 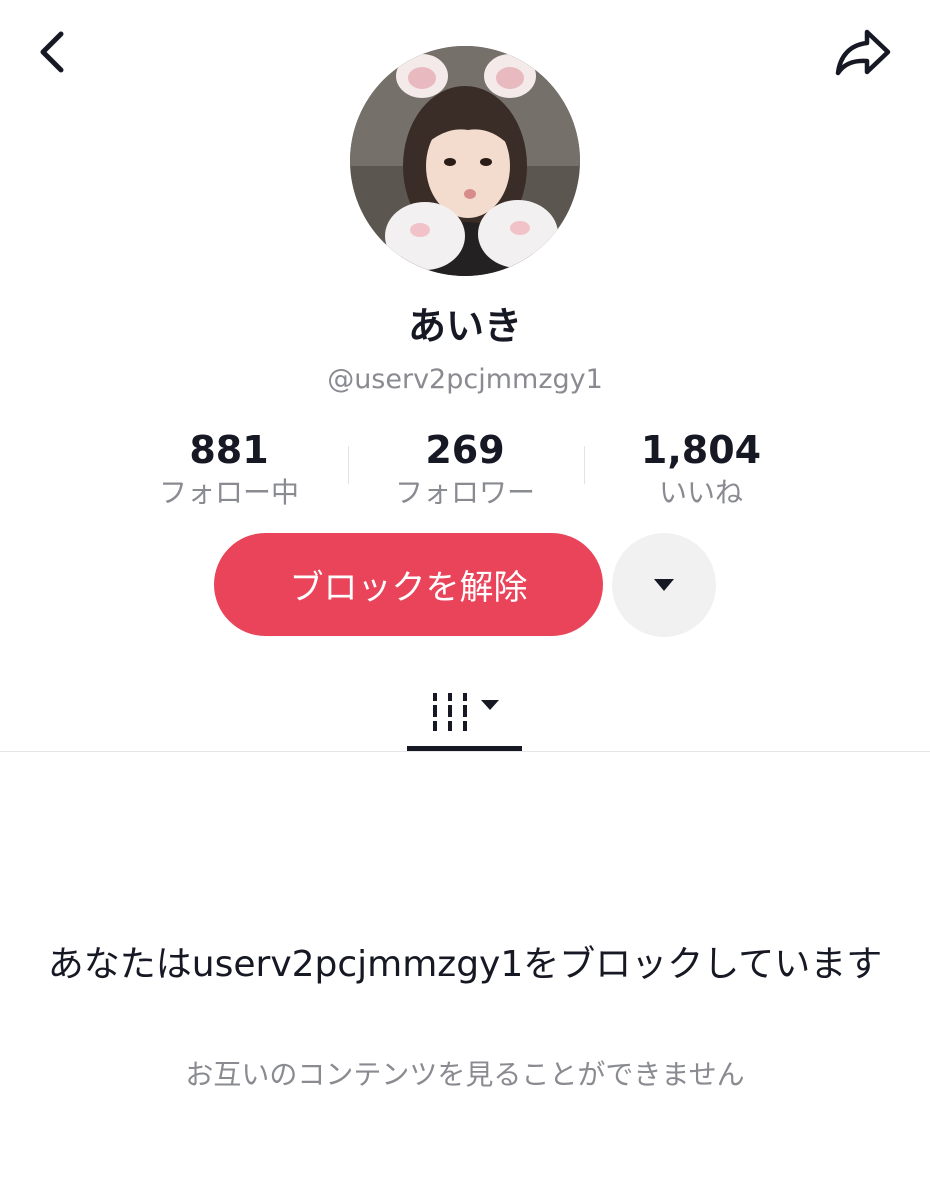 I want to click on stat-likes-count: 1,804, so click(x=701, y=450).